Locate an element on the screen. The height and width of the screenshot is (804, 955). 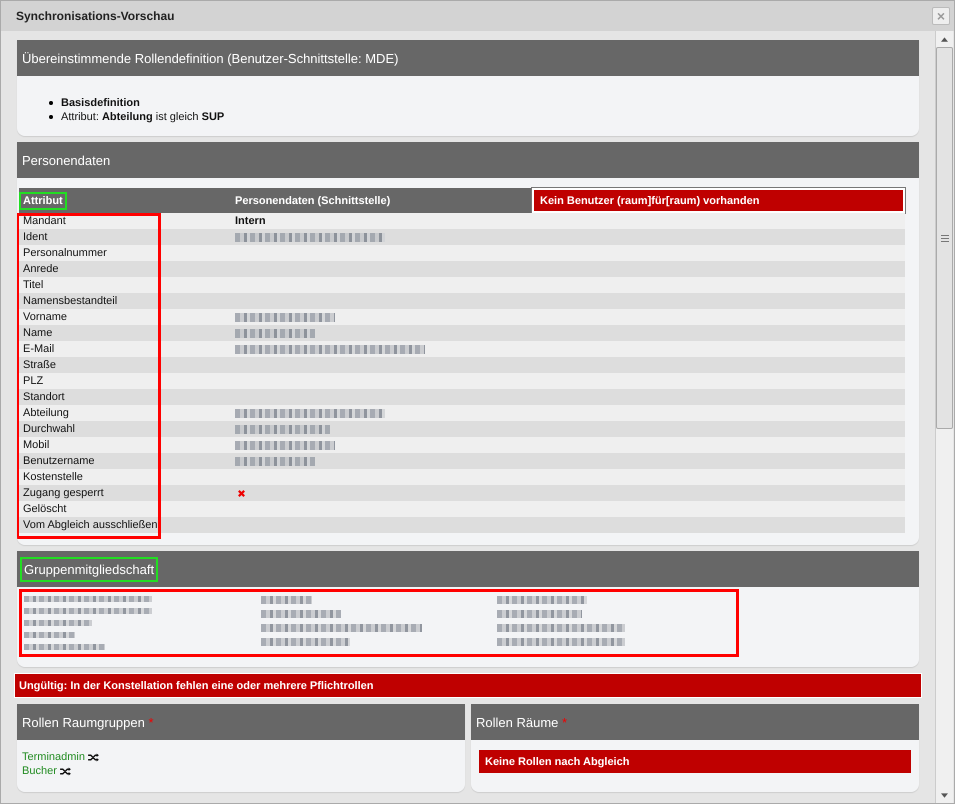
panel-title: Übereinstimmende Rollendefinition (Benutzer-Schnittstelle: MDE) is located at coordinates (210, 58).